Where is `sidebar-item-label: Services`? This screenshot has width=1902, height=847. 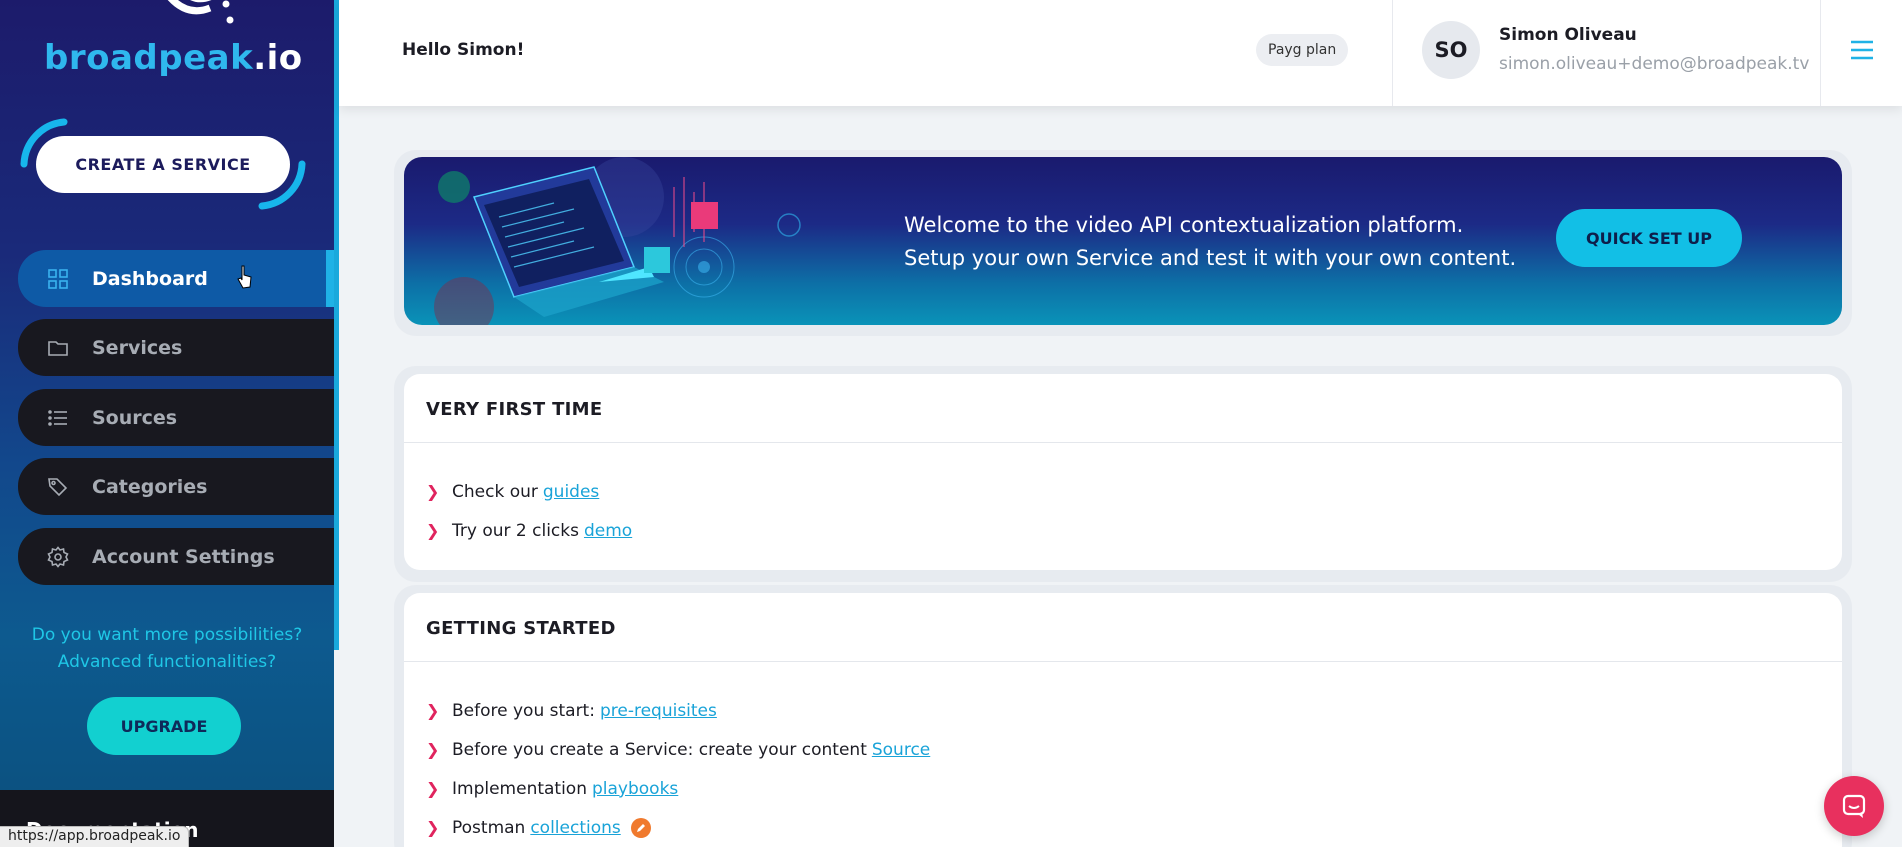
sidebar-item-label: Services is located at coordinates (137, 347).